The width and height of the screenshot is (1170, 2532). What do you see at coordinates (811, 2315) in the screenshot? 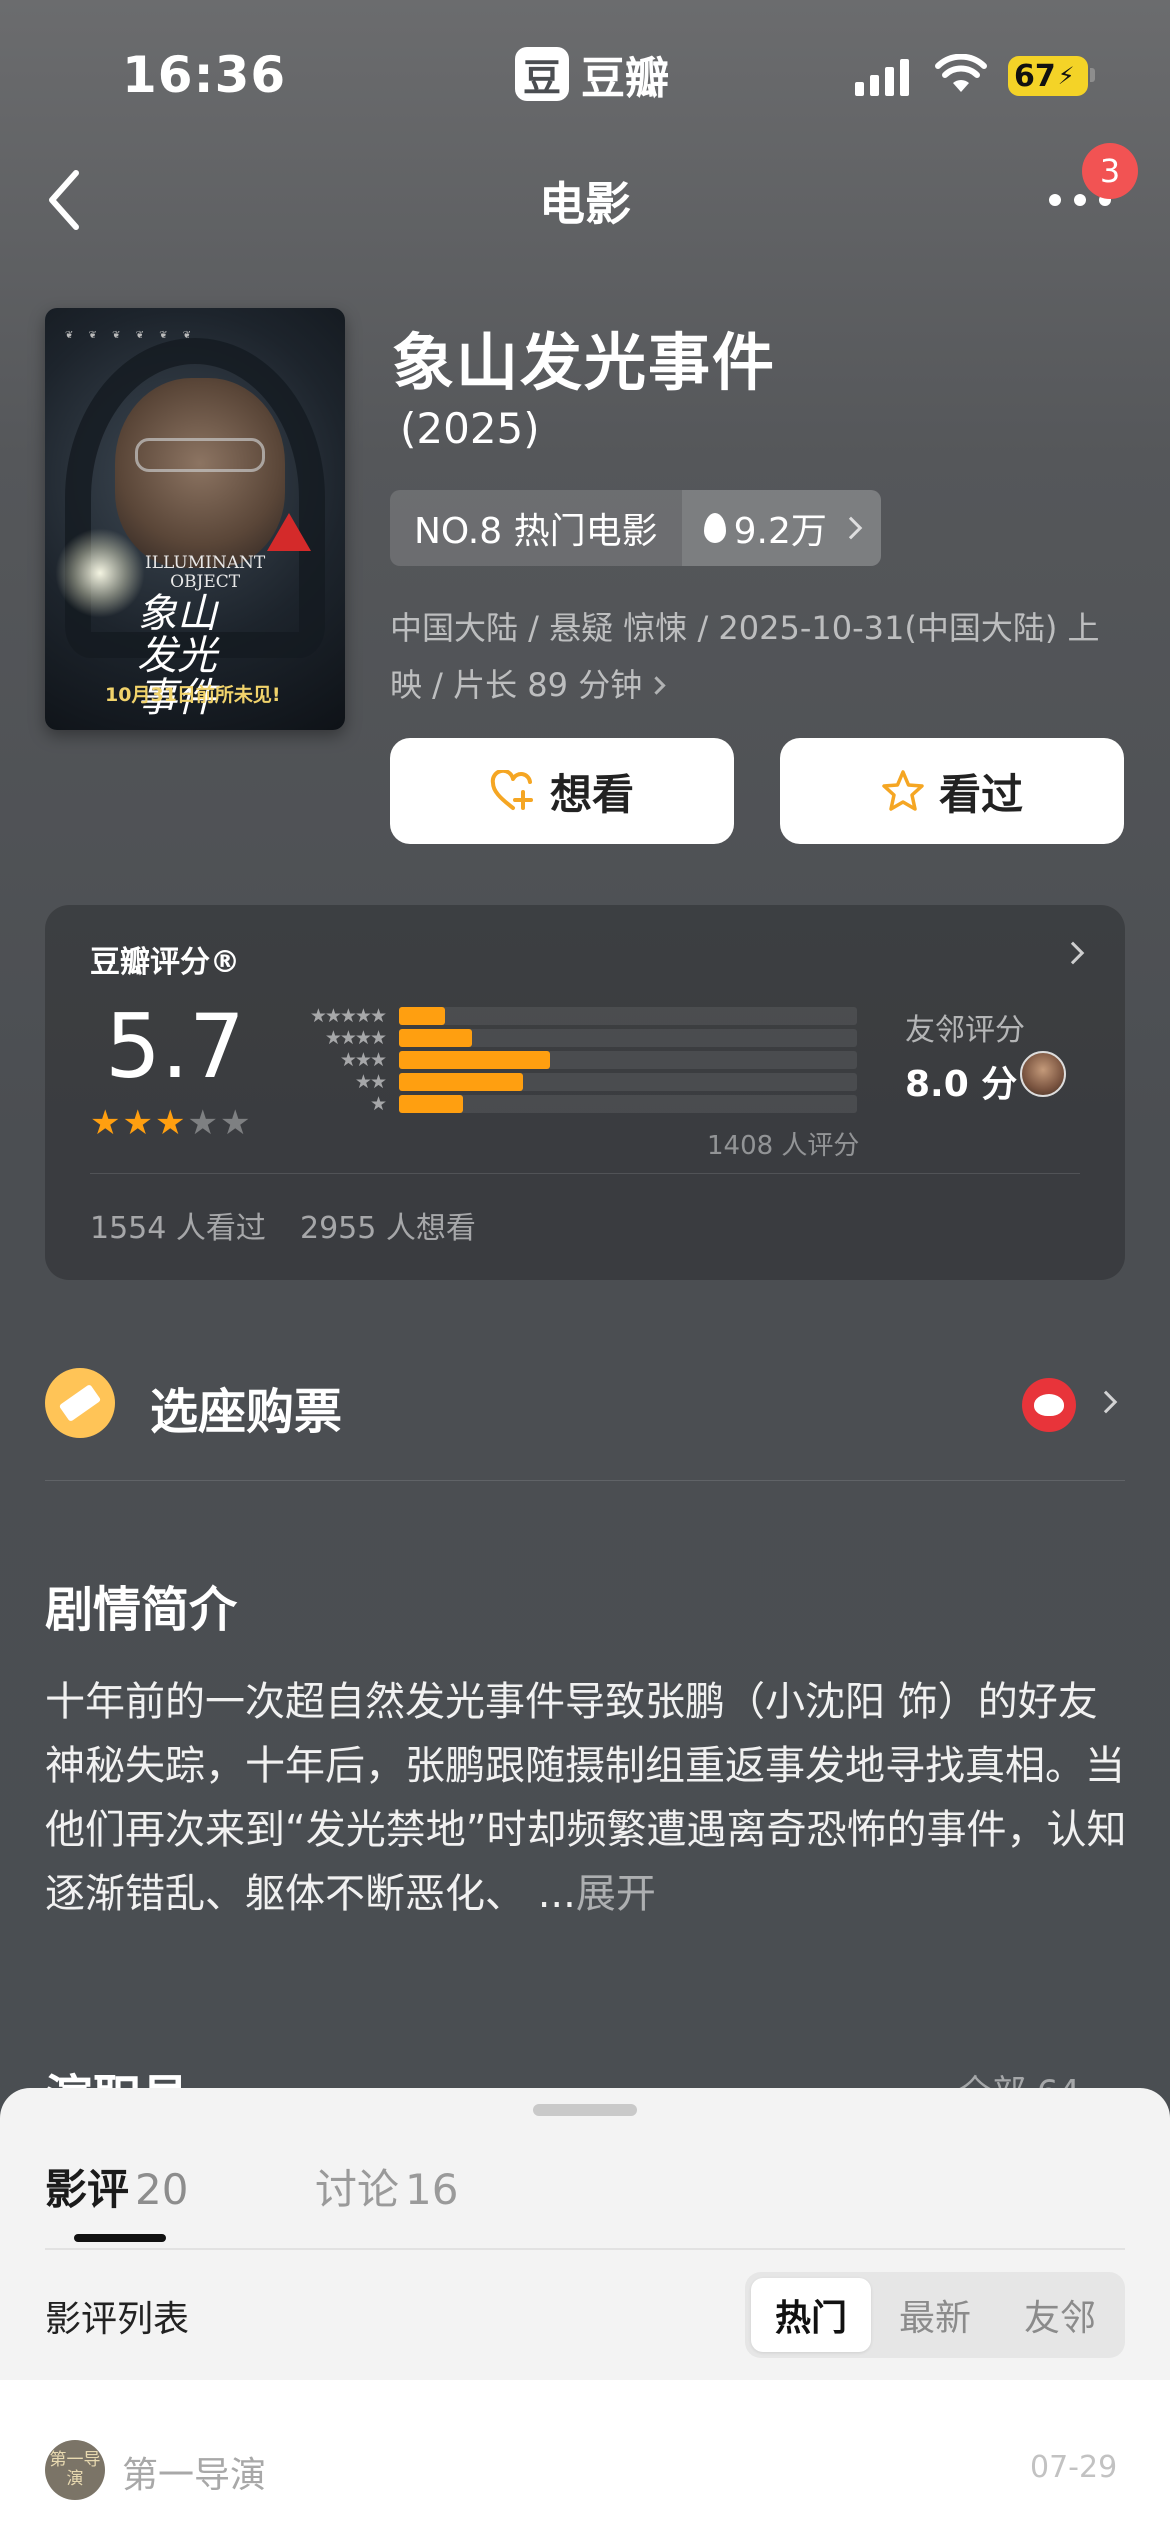
I see `sort-hot: 热门` at bounding box center [811, 2315].